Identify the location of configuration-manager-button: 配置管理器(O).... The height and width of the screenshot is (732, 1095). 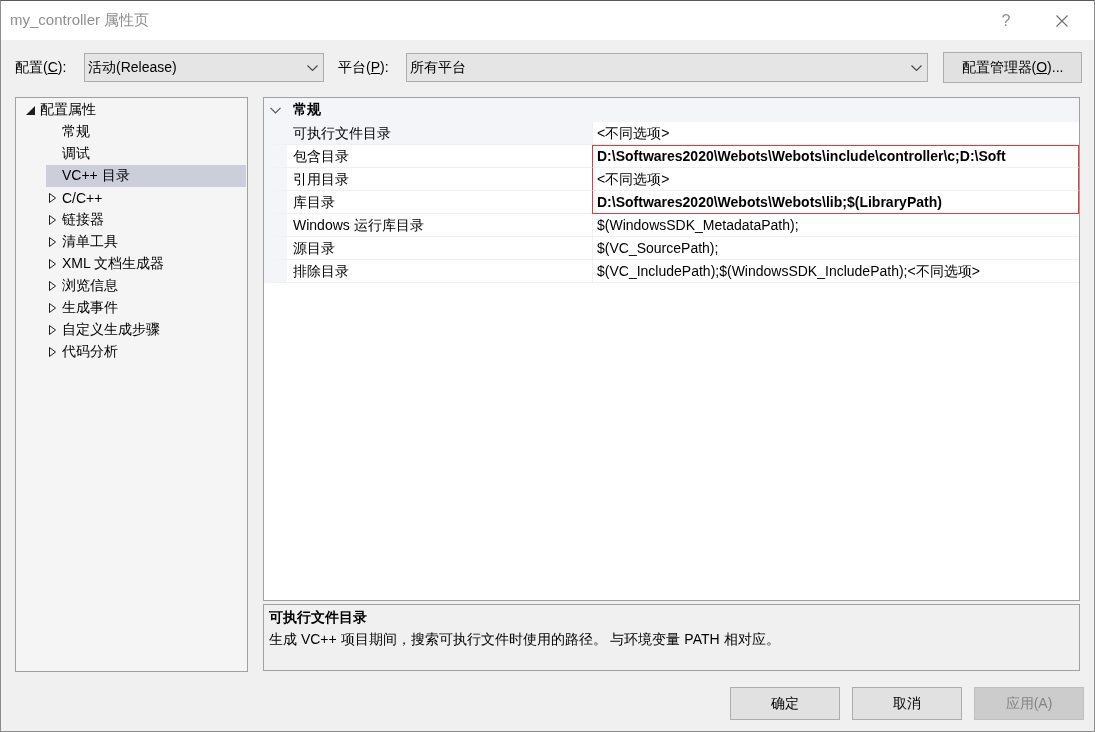
(1012, 67).